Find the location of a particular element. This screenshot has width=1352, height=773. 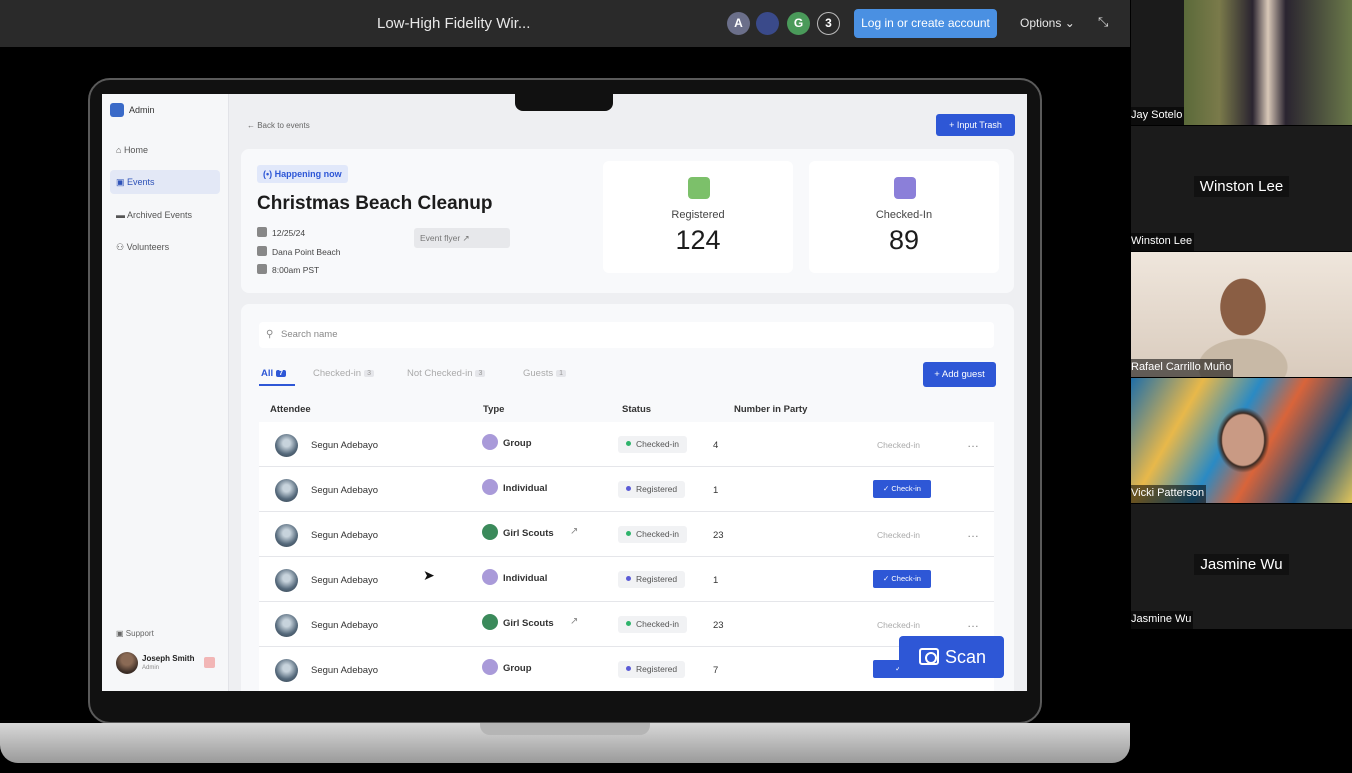

location-icon is located at coordinates (262, 251).